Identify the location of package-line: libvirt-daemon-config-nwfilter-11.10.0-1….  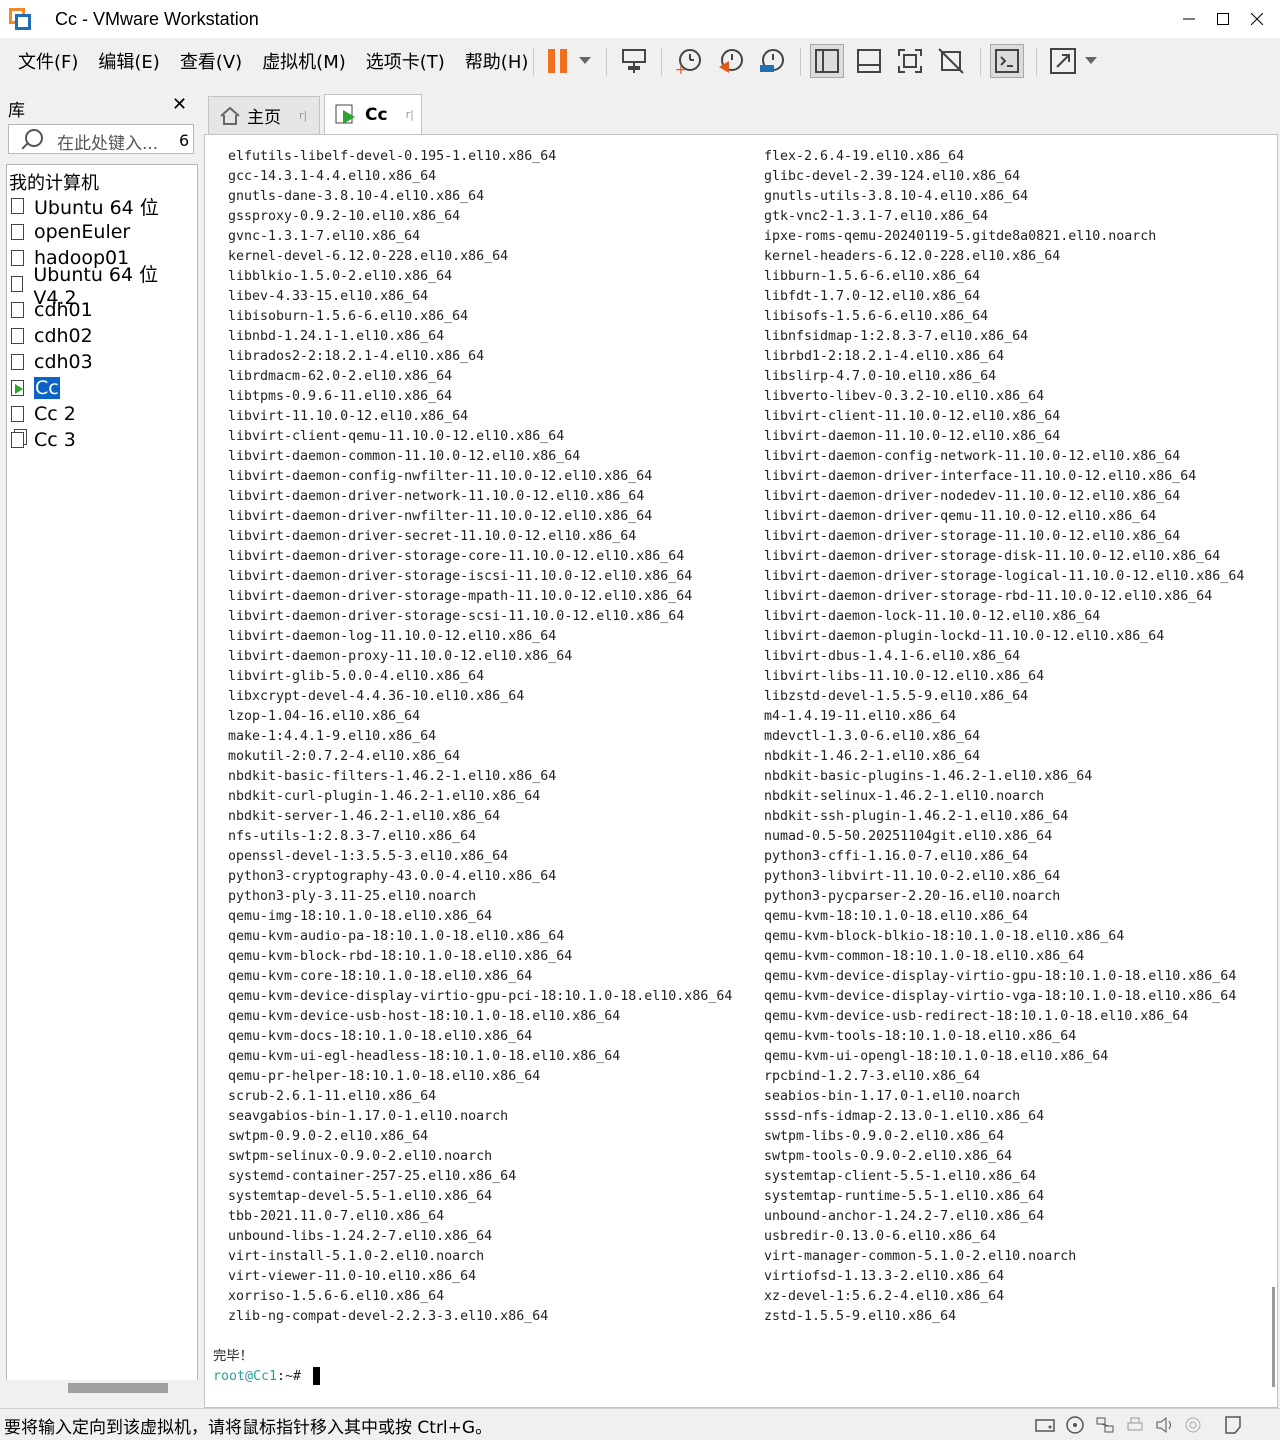
(440, 476).